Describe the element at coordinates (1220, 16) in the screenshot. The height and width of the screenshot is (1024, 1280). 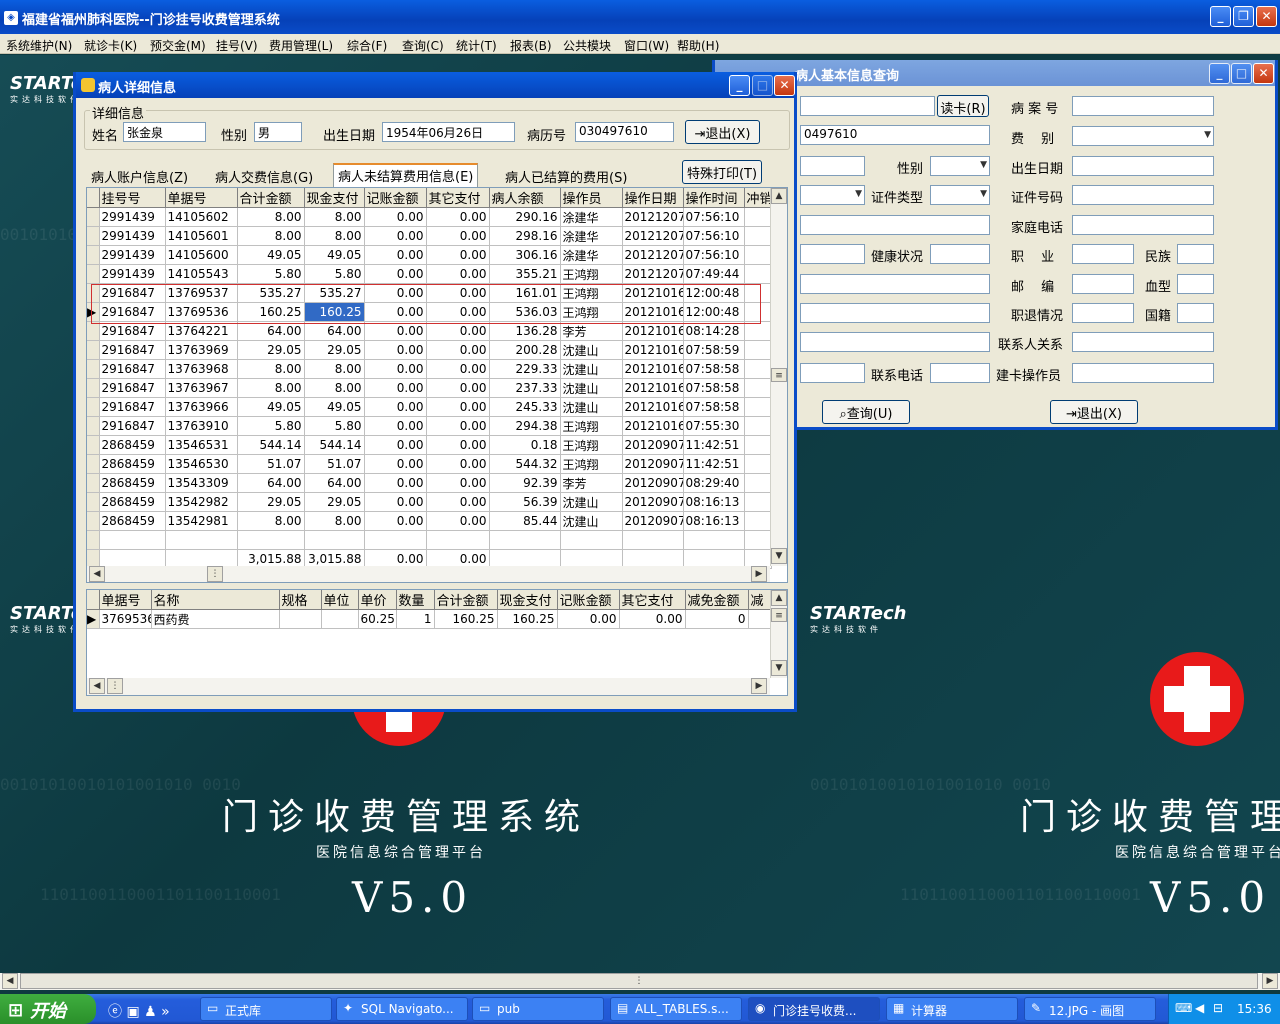
I see `minimize-button: _` at that location.